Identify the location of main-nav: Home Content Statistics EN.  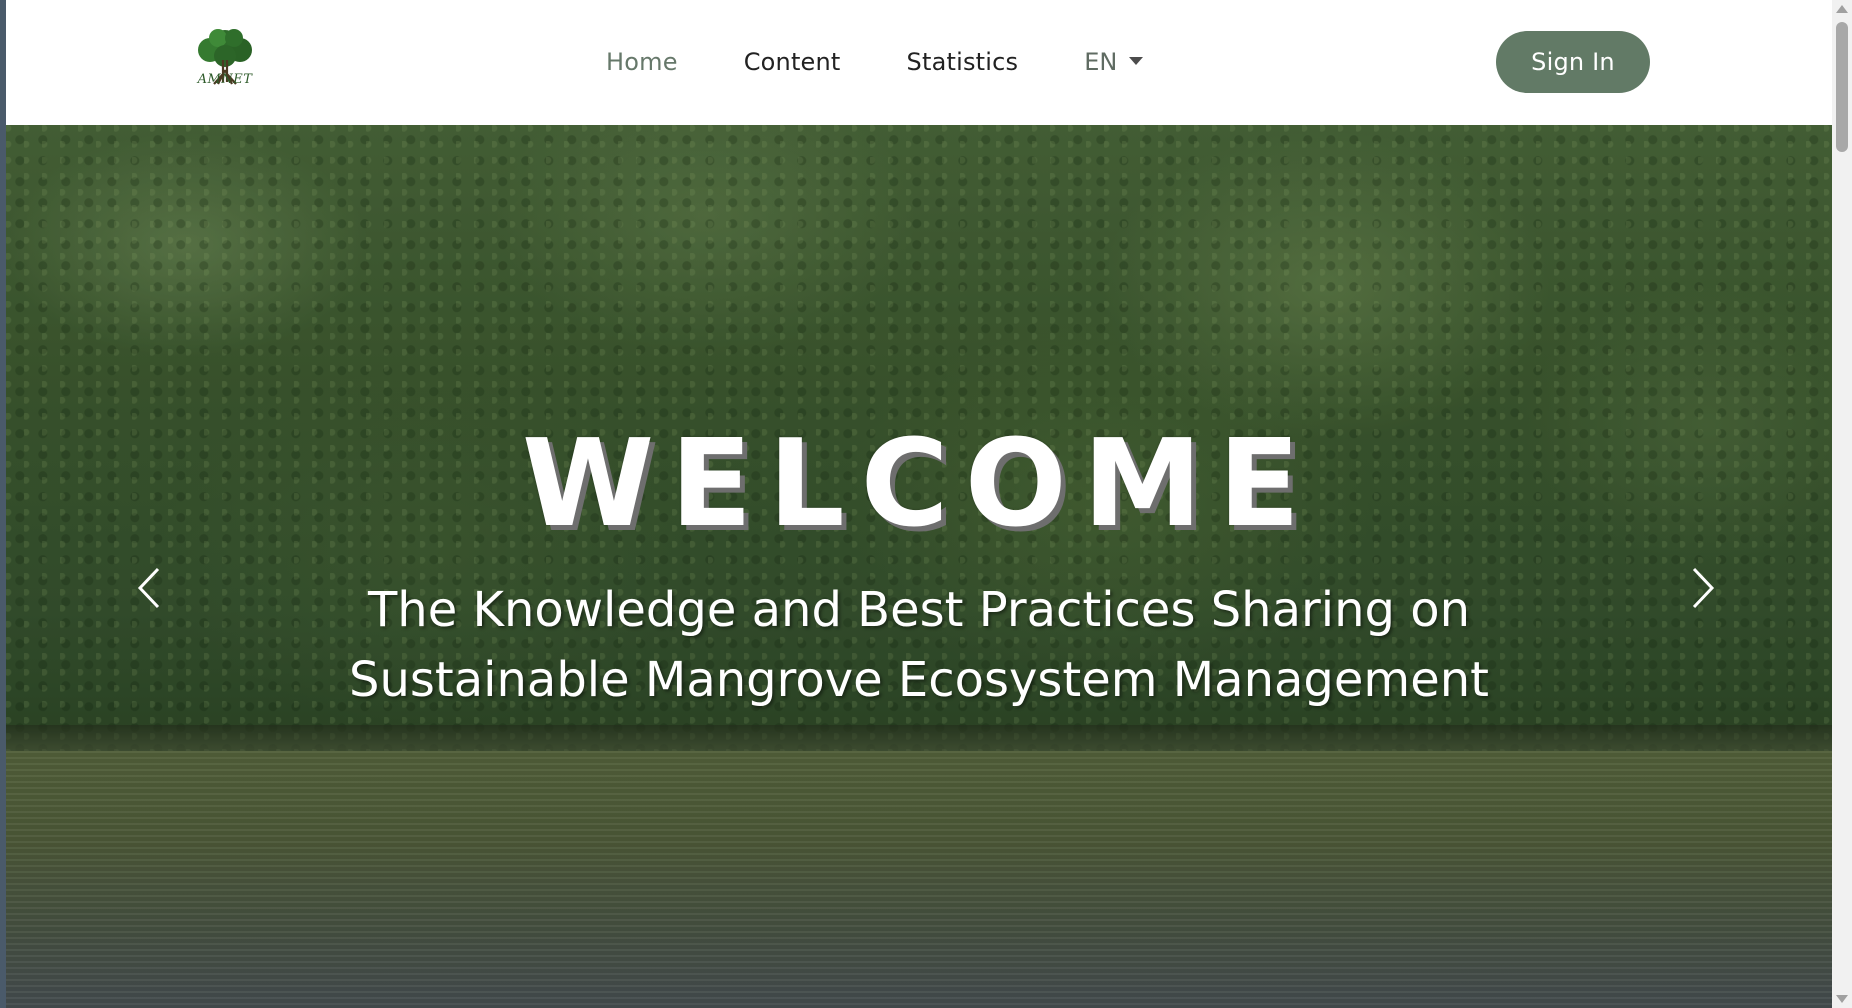
(875, 62).